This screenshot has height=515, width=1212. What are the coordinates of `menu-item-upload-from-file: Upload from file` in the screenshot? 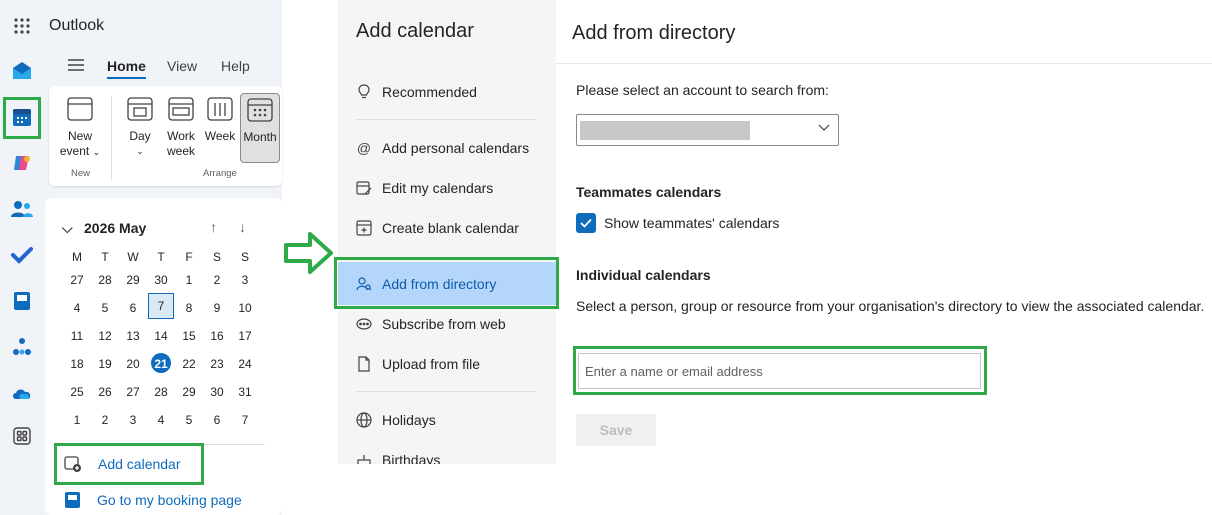 It's located at (447, 364).